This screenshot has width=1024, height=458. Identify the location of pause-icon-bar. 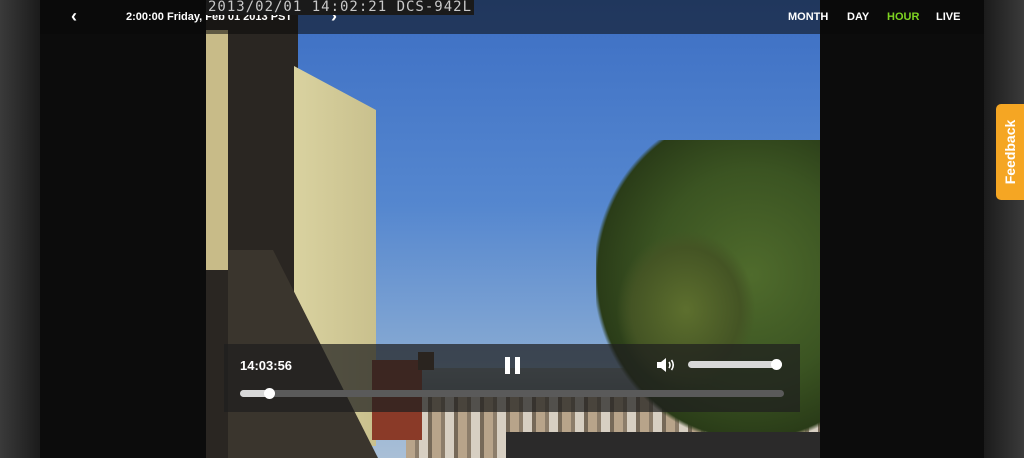
(517, 365).